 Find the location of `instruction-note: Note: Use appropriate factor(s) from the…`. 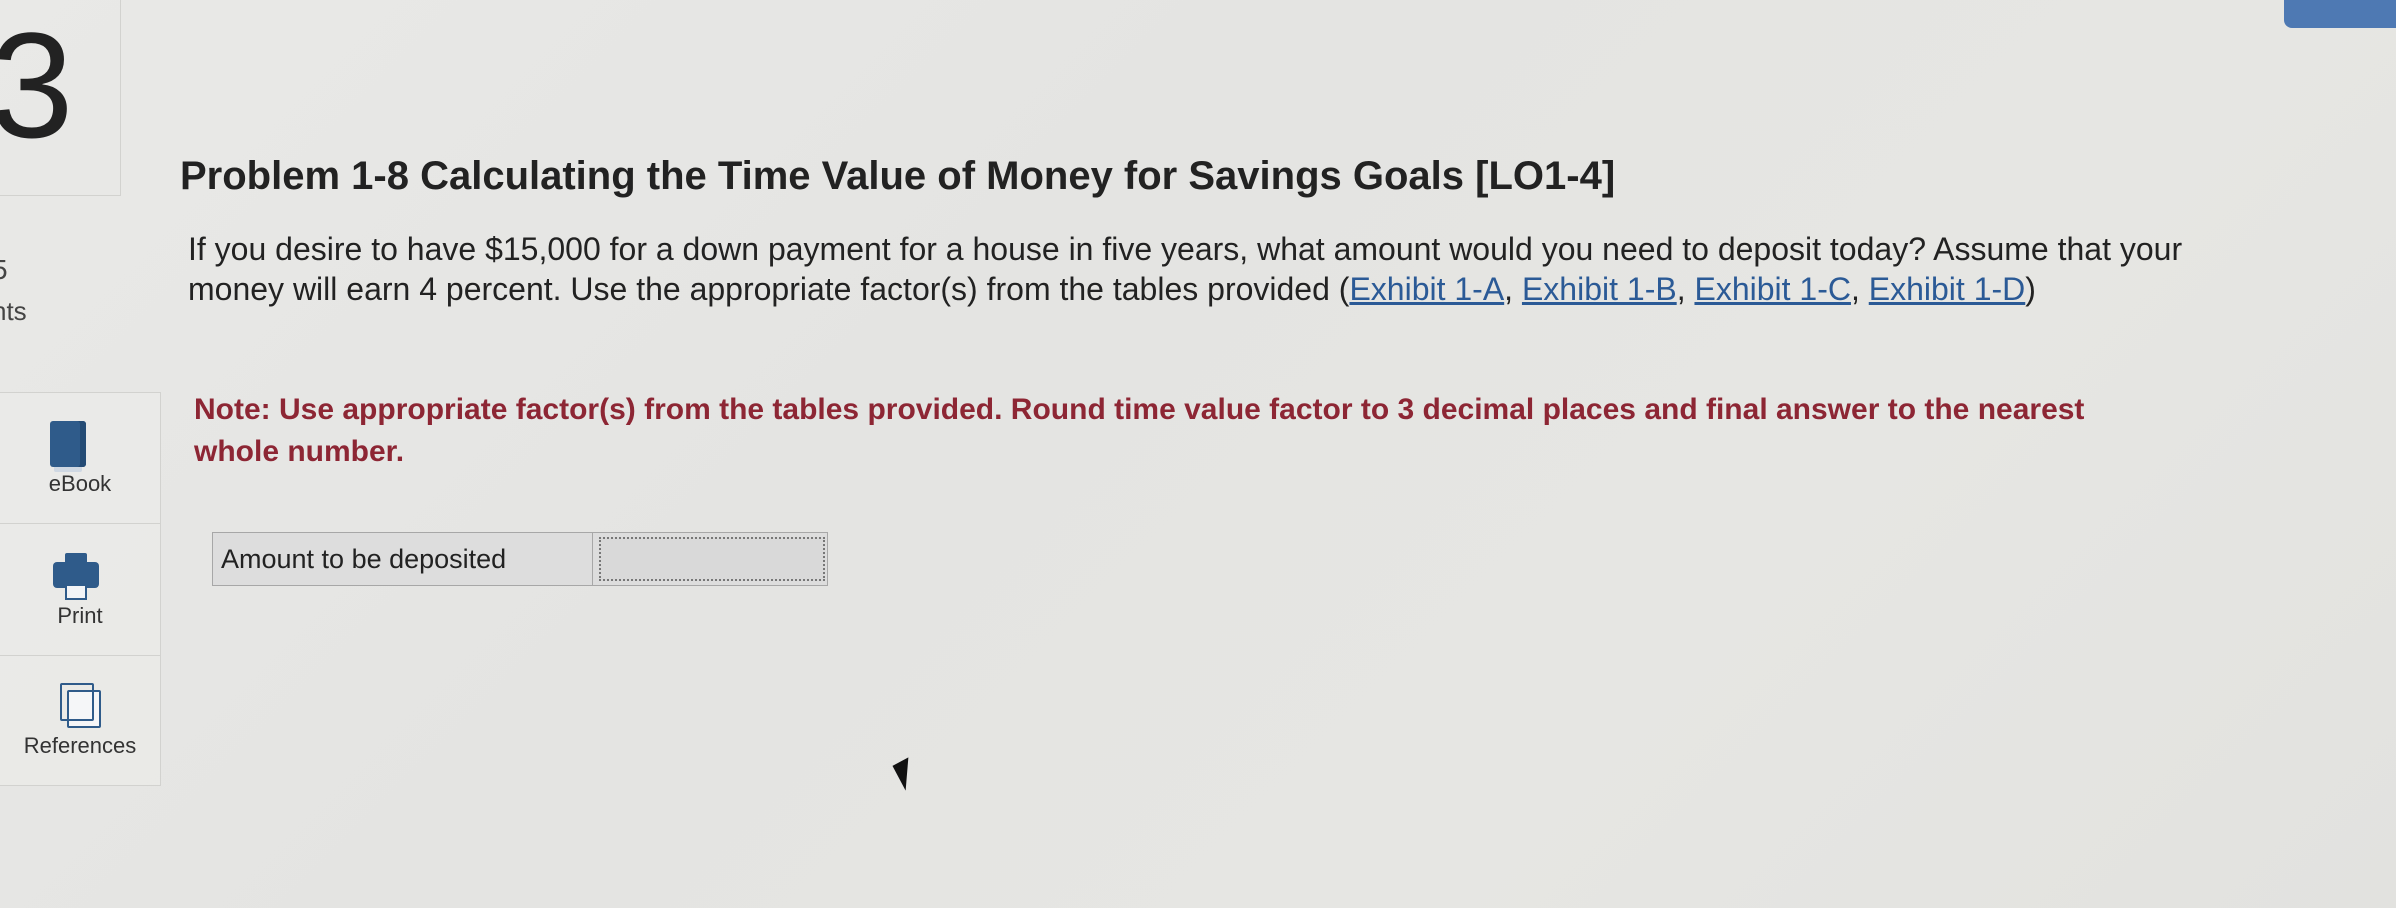

instruction-note: Note: Use appropriate factor(s) from the… is located at coordinates (1139, 430).